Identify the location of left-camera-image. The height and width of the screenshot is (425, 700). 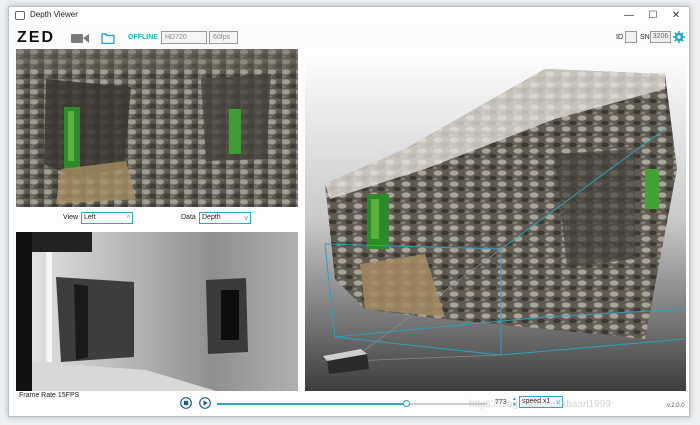
(157, 128).